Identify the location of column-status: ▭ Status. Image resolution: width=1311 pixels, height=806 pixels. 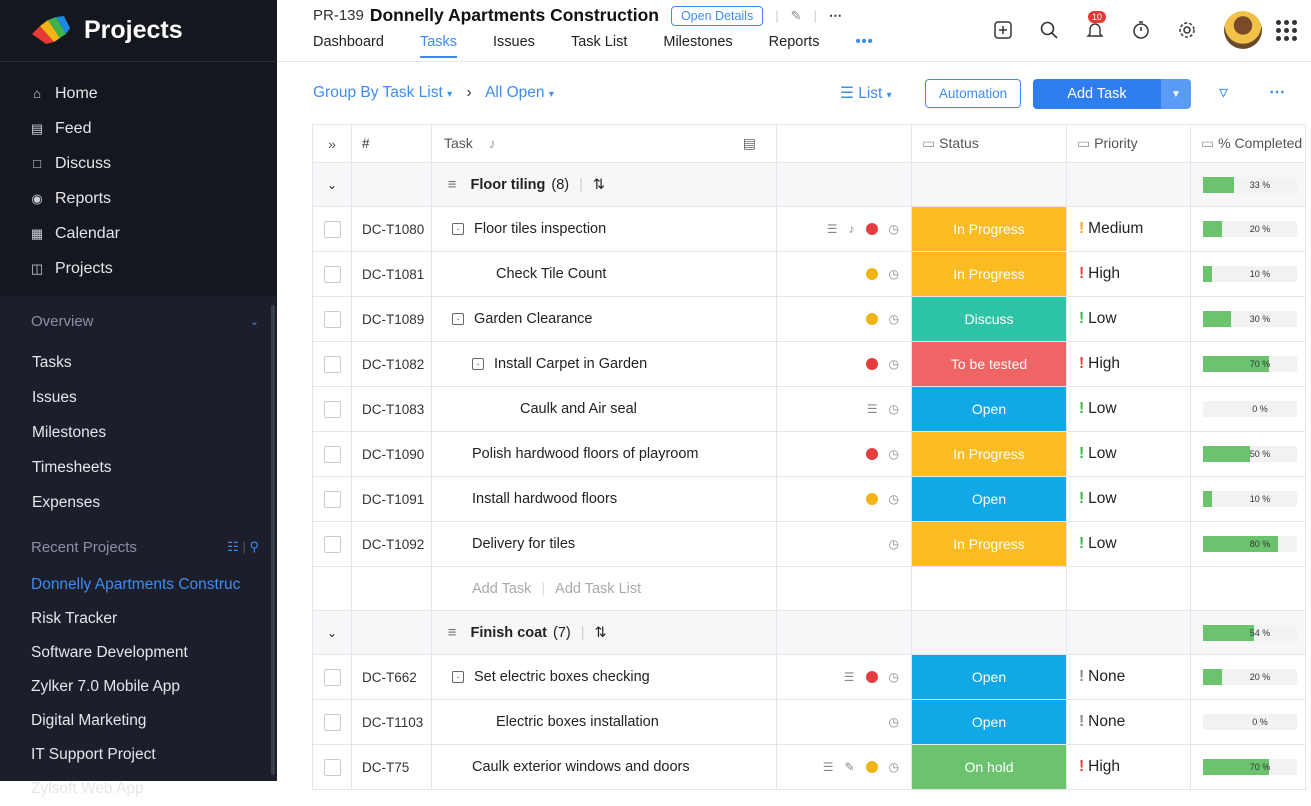
(989, 143).